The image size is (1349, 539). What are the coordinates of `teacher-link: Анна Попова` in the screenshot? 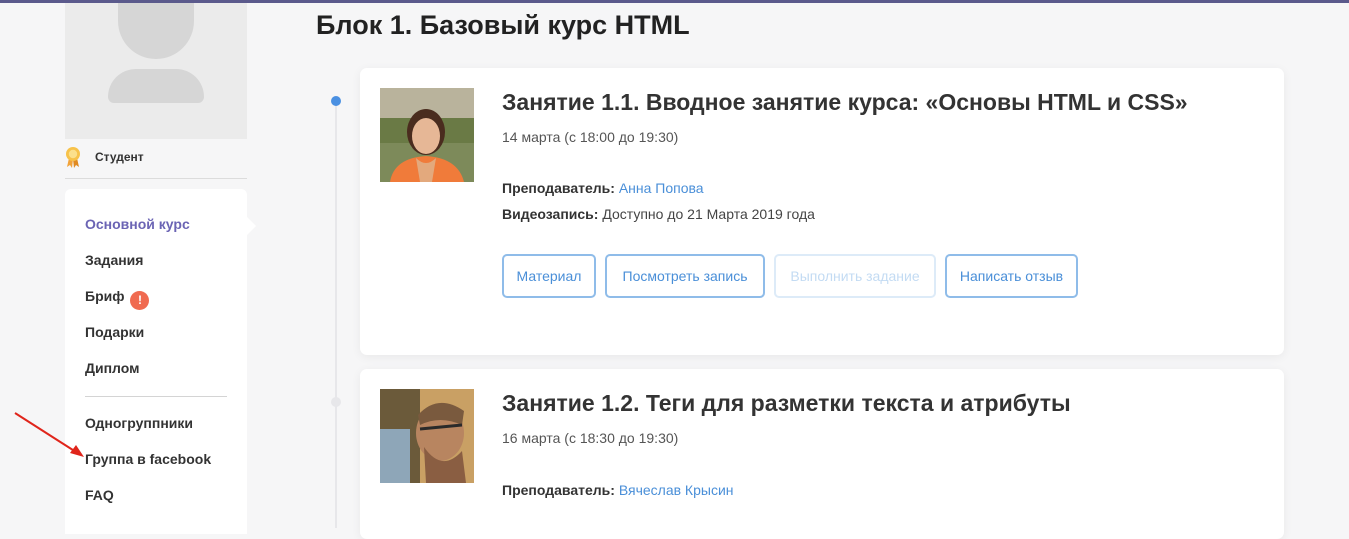 It's located at (661, 188).